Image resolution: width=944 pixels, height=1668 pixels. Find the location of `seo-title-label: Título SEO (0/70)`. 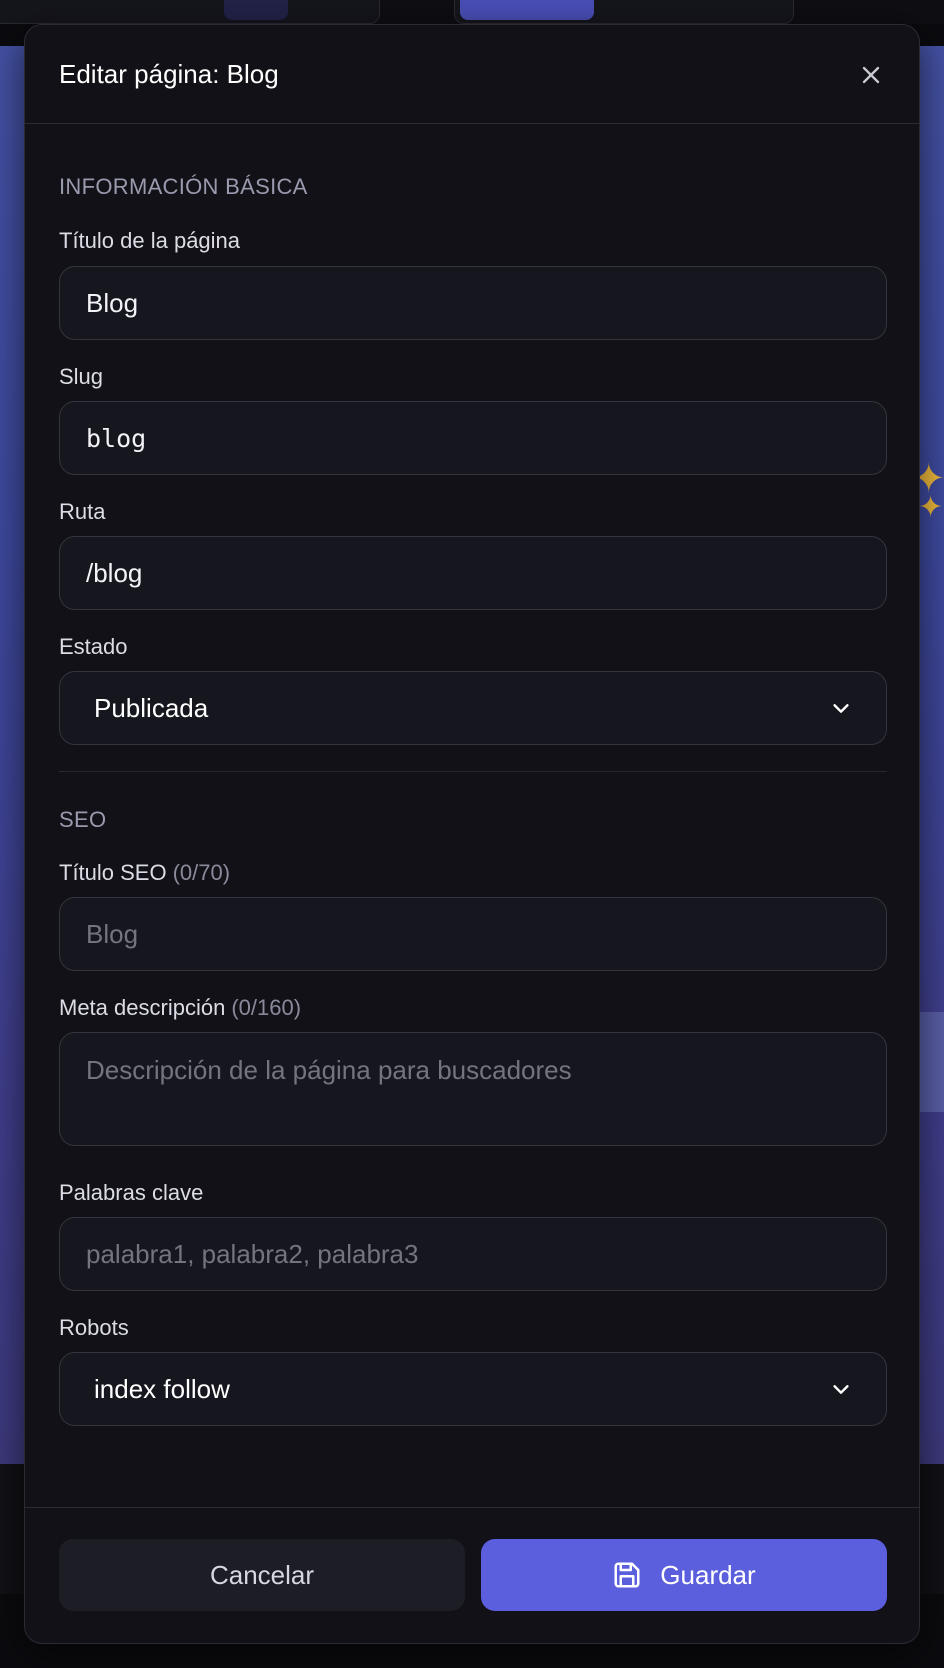

seo-title-label: Título SEO (0/70) is located at coordinates (144, 873).